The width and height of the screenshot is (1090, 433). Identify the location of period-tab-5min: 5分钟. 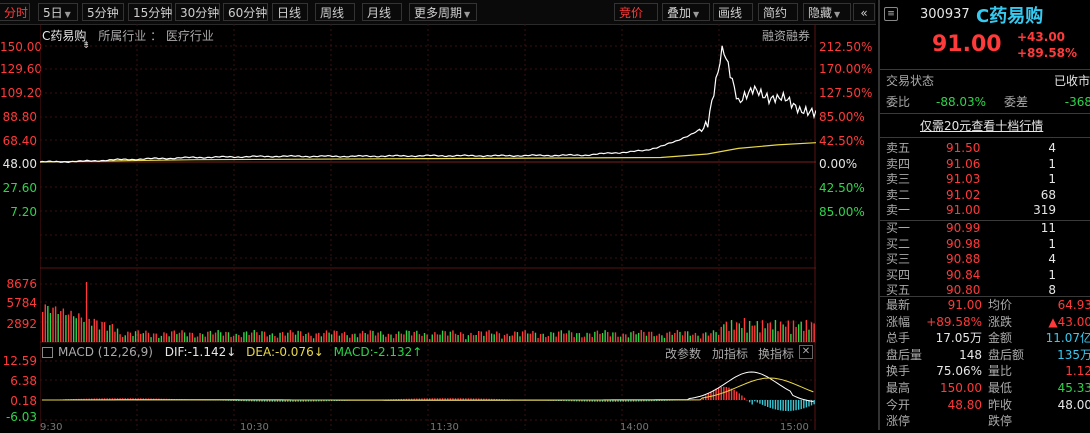
(103, 12).